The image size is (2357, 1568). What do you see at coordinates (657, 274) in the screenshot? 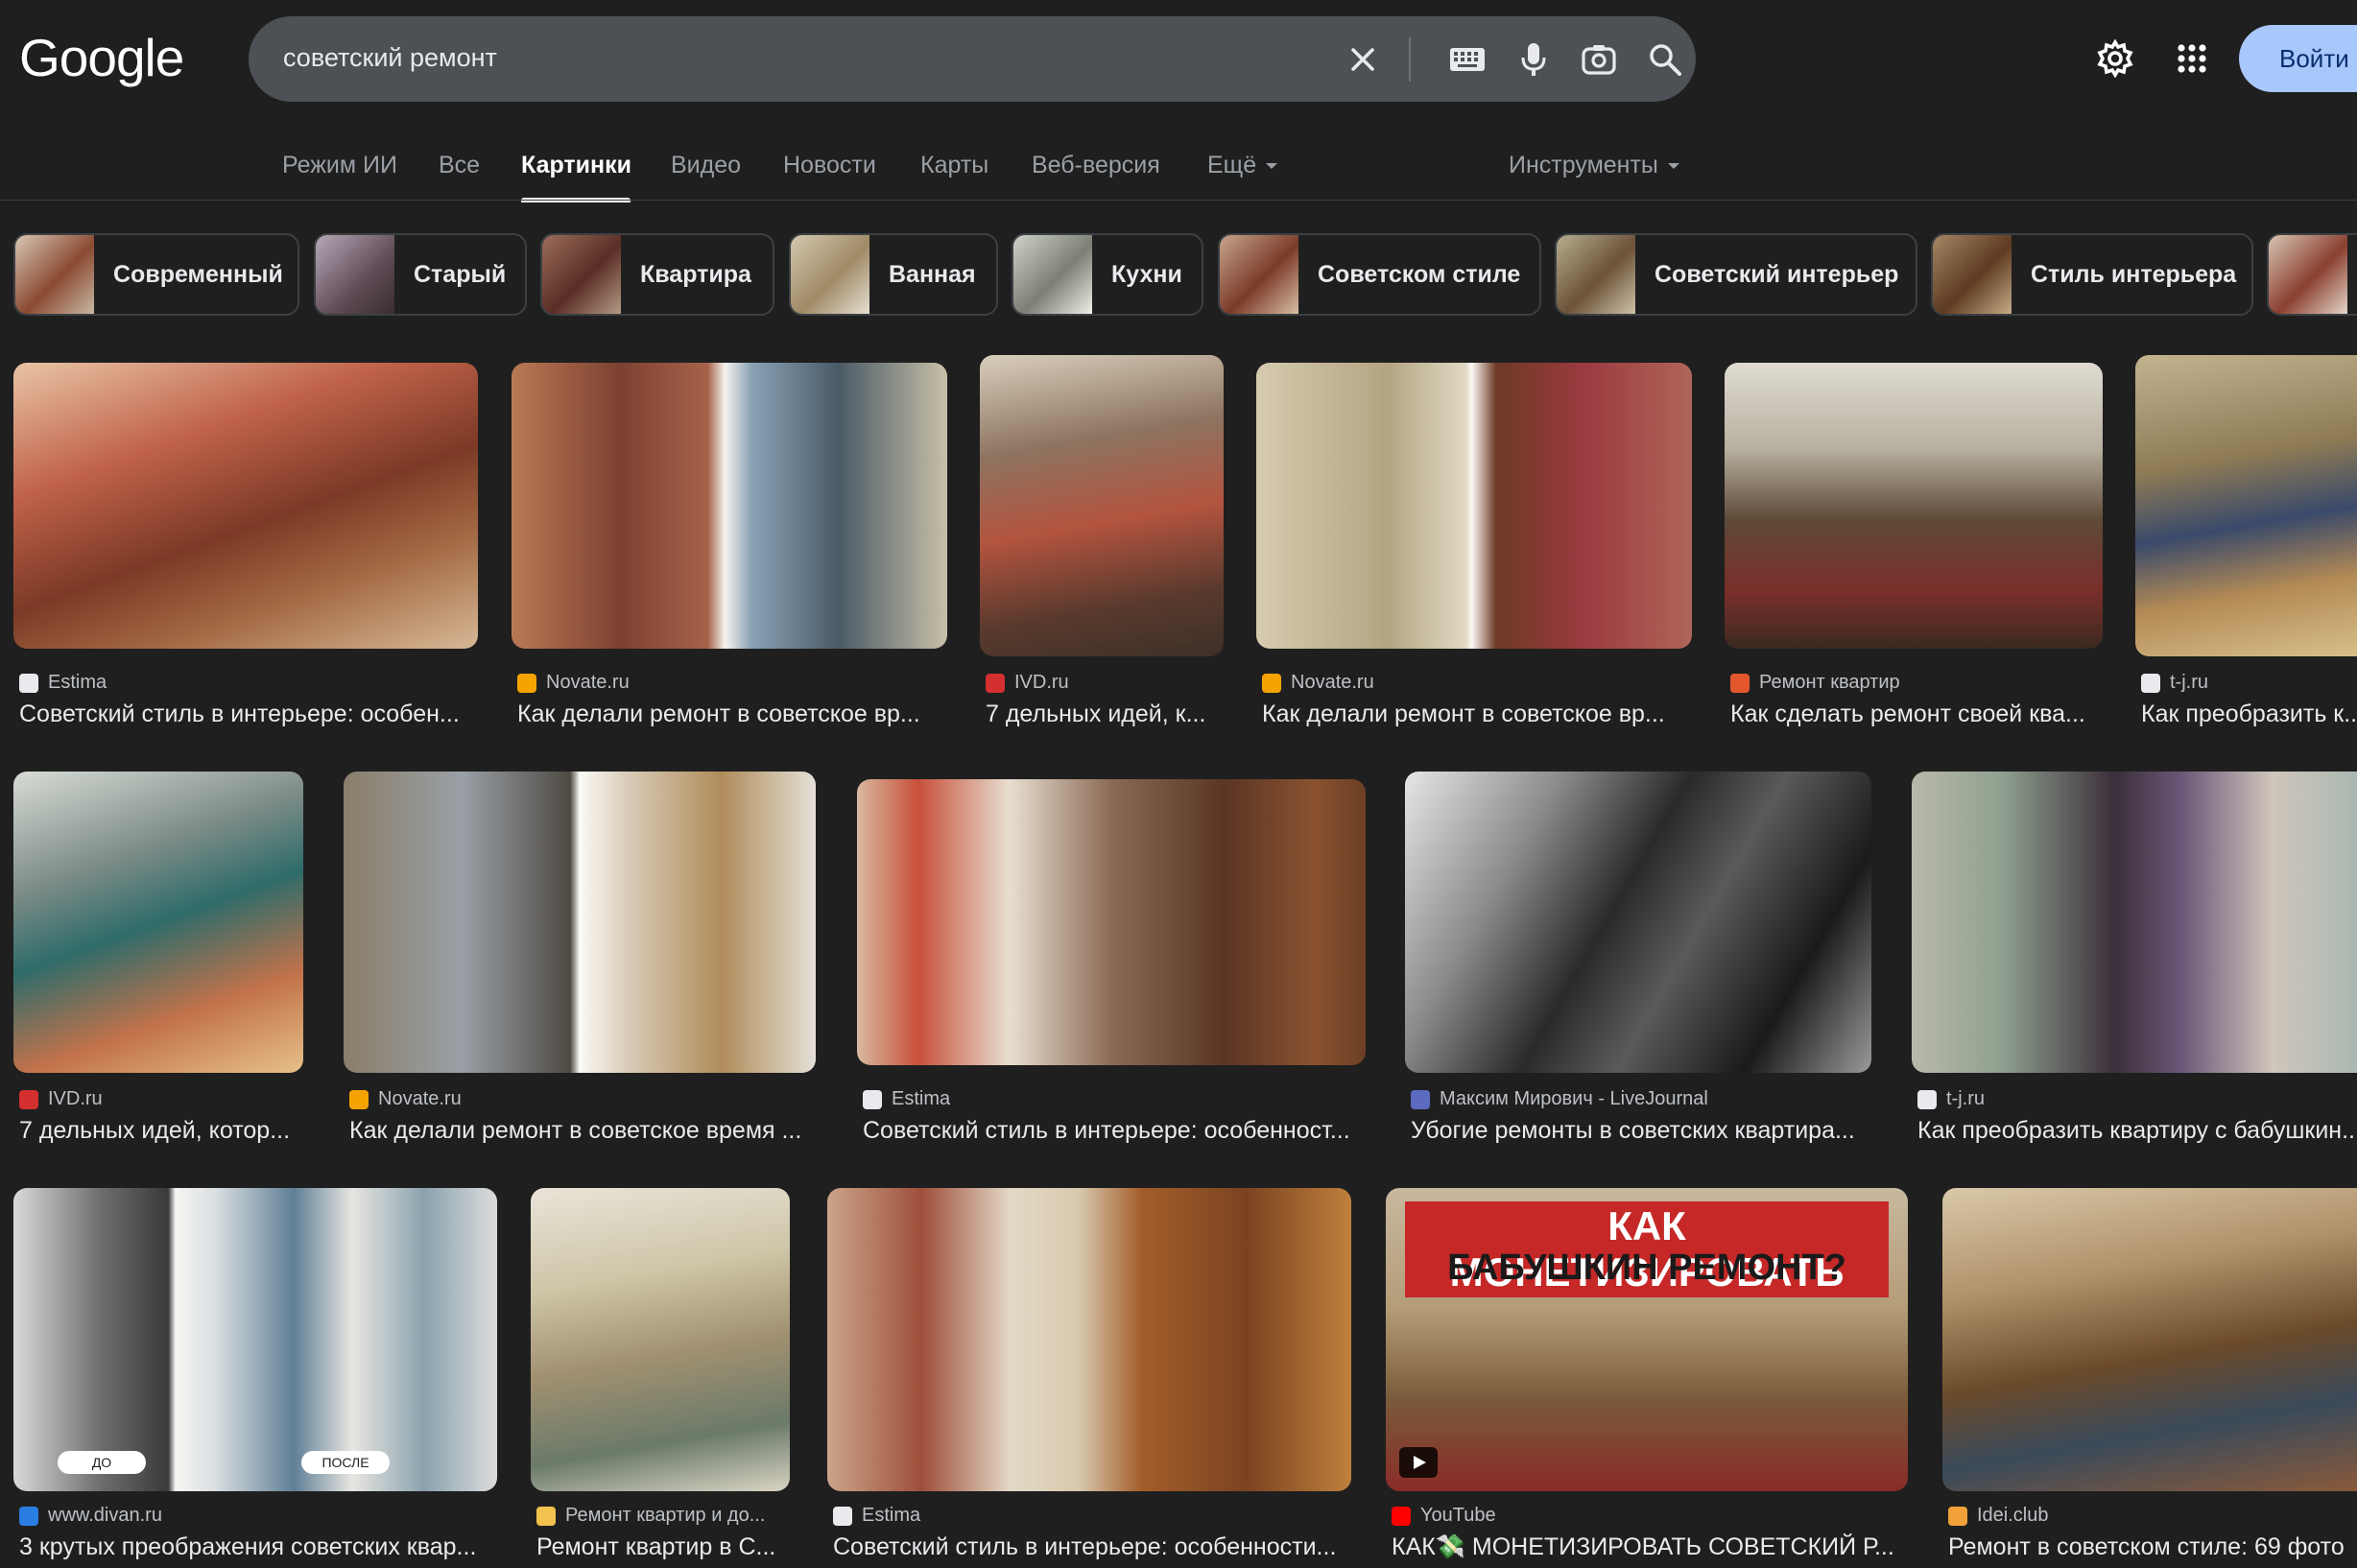
I see `chip-apartment: Квартира` at bounding box center [657, 274].